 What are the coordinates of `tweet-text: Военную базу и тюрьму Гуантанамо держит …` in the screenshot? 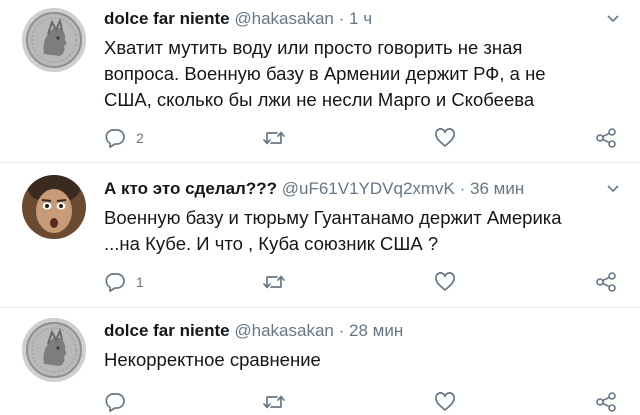 It's located at (333, 230).